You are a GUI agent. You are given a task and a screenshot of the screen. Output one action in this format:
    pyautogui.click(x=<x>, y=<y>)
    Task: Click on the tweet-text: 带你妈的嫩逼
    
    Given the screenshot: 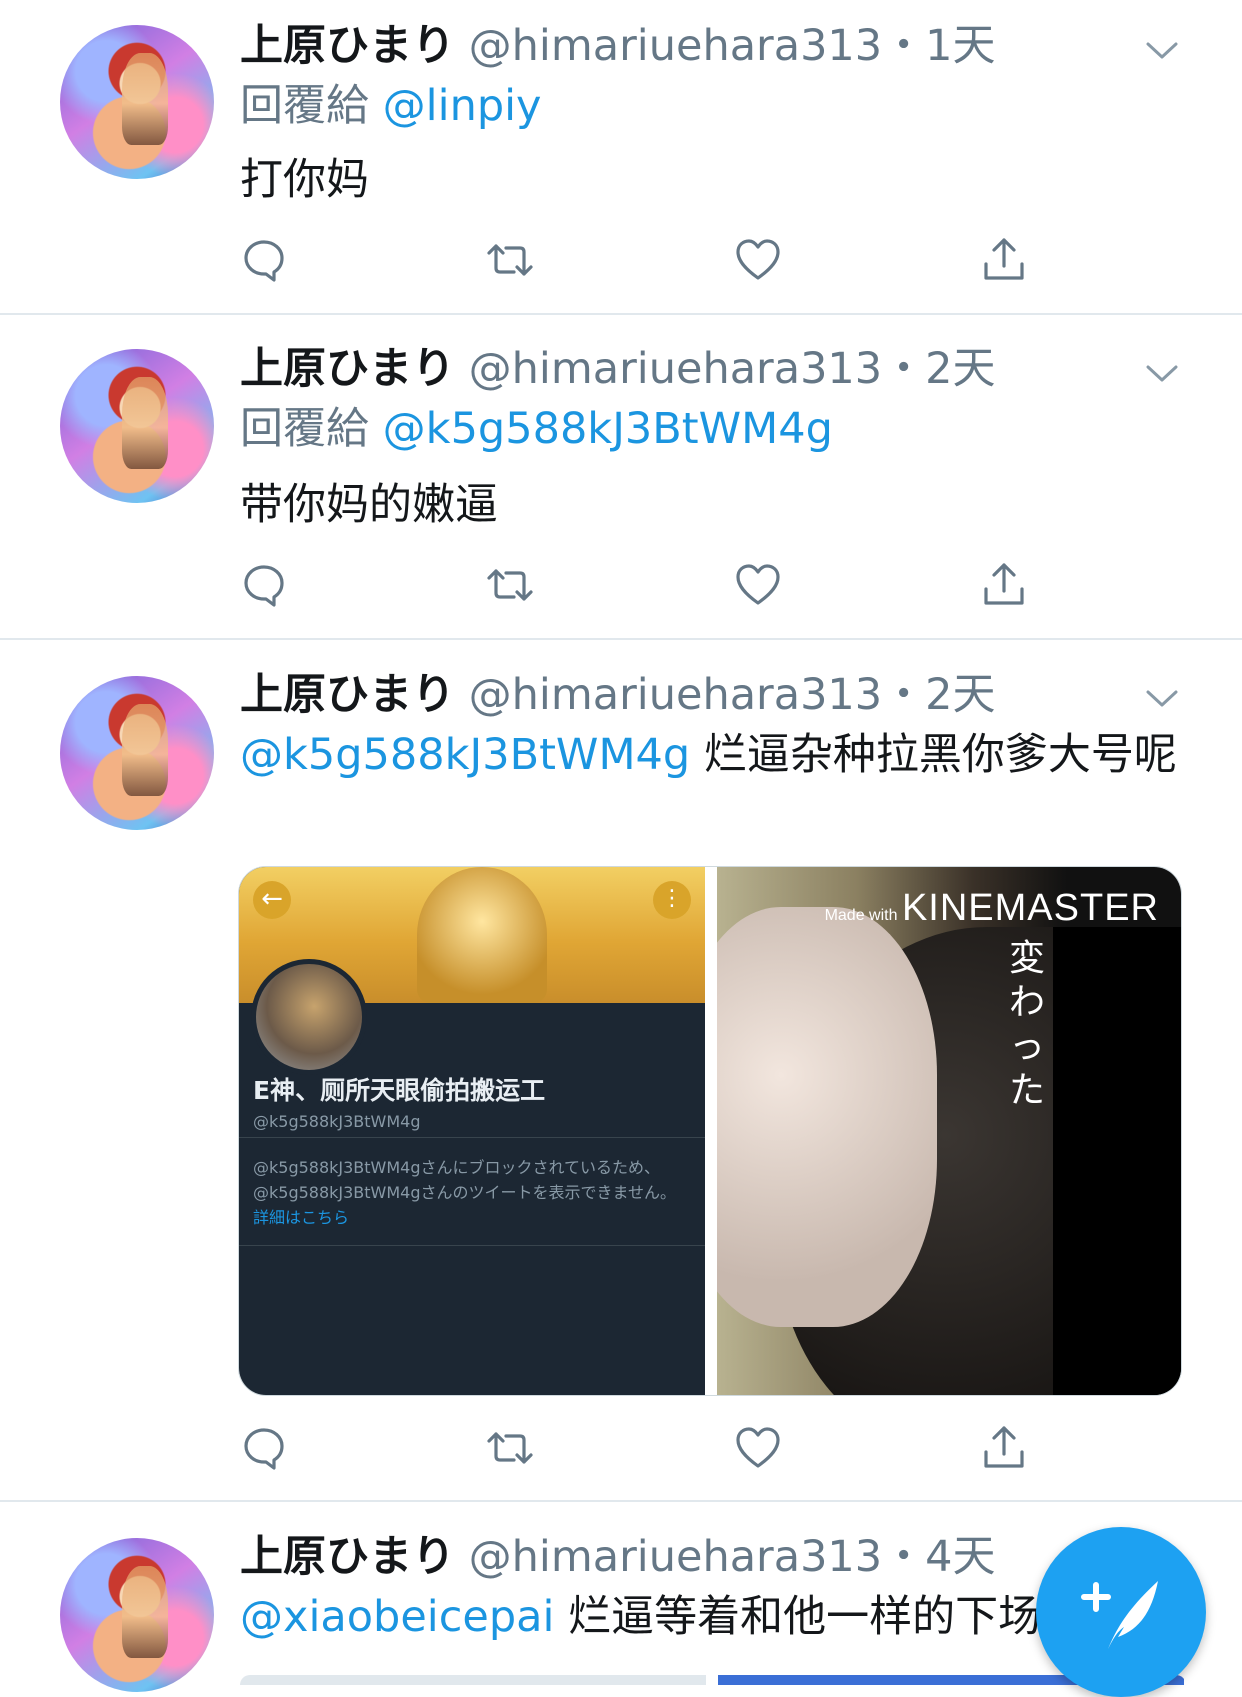 What is the action you would take?
    pyautogui.click(x=369, y=505)
    